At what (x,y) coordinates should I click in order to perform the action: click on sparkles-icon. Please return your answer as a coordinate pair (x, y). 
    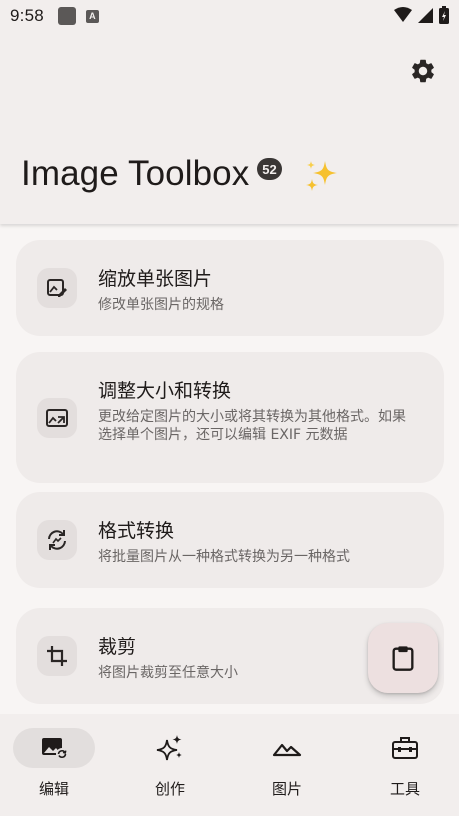
    Looking at the image, I should click on (169, 748).